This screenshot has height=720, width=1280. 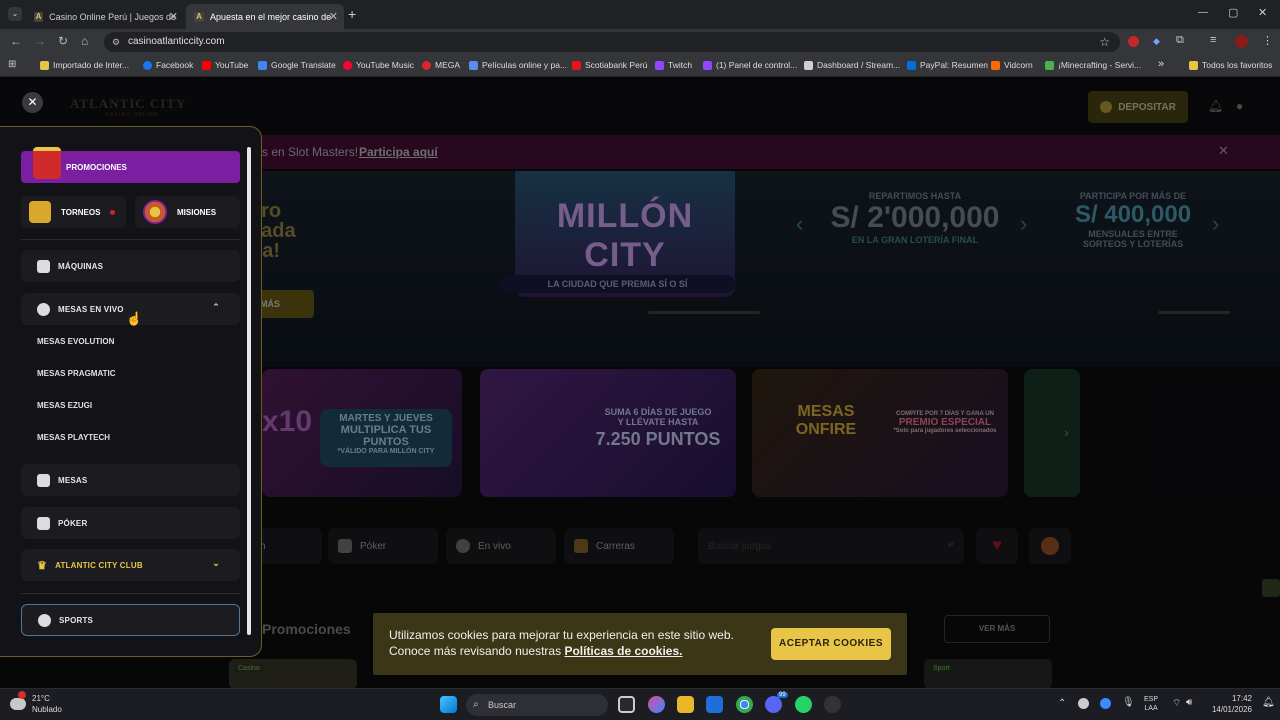 What do you see at coordinates (1176, 703) in the screenshot?
I see `network-icon: ⌔` at bounding box center [1176, 703].